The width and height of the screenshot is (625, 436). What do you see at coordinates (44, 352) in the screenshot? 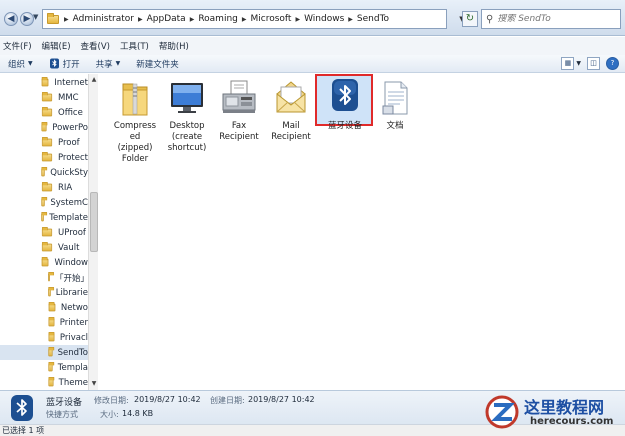
I see `nav-tree-item: SendTo` at bounding box center [44, 352].